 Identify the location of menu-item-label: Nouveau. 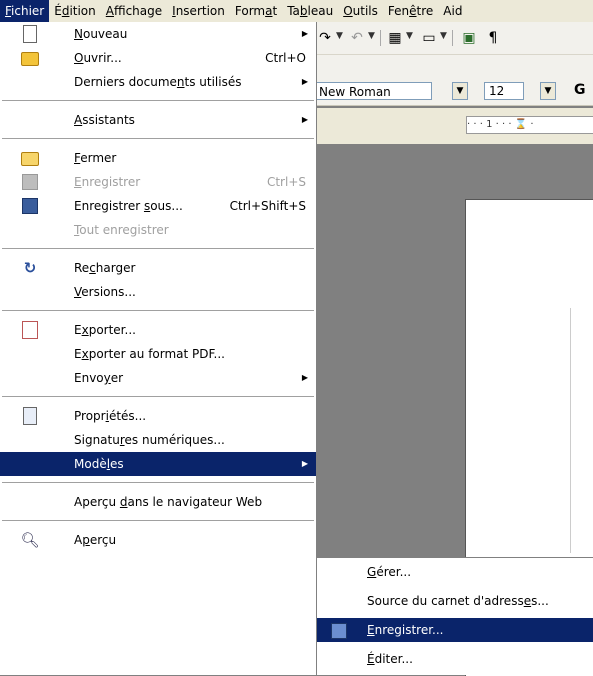
(101, 34).